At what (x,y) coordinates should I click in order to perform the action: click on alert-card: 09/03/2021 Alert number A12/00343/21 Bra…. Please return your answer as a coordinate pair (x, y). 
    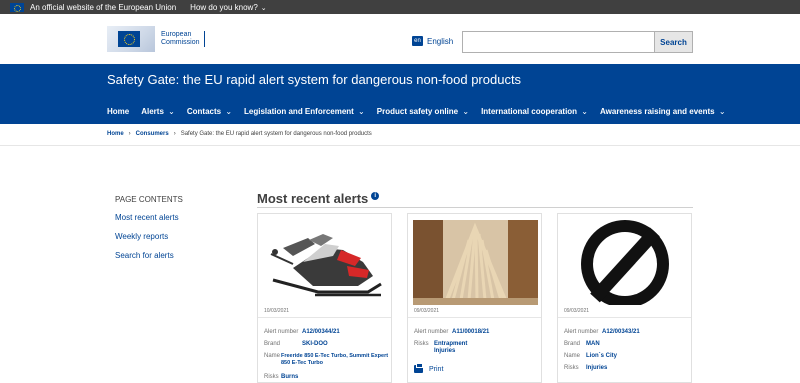
    Looking at the image, I should click on (624, 298).